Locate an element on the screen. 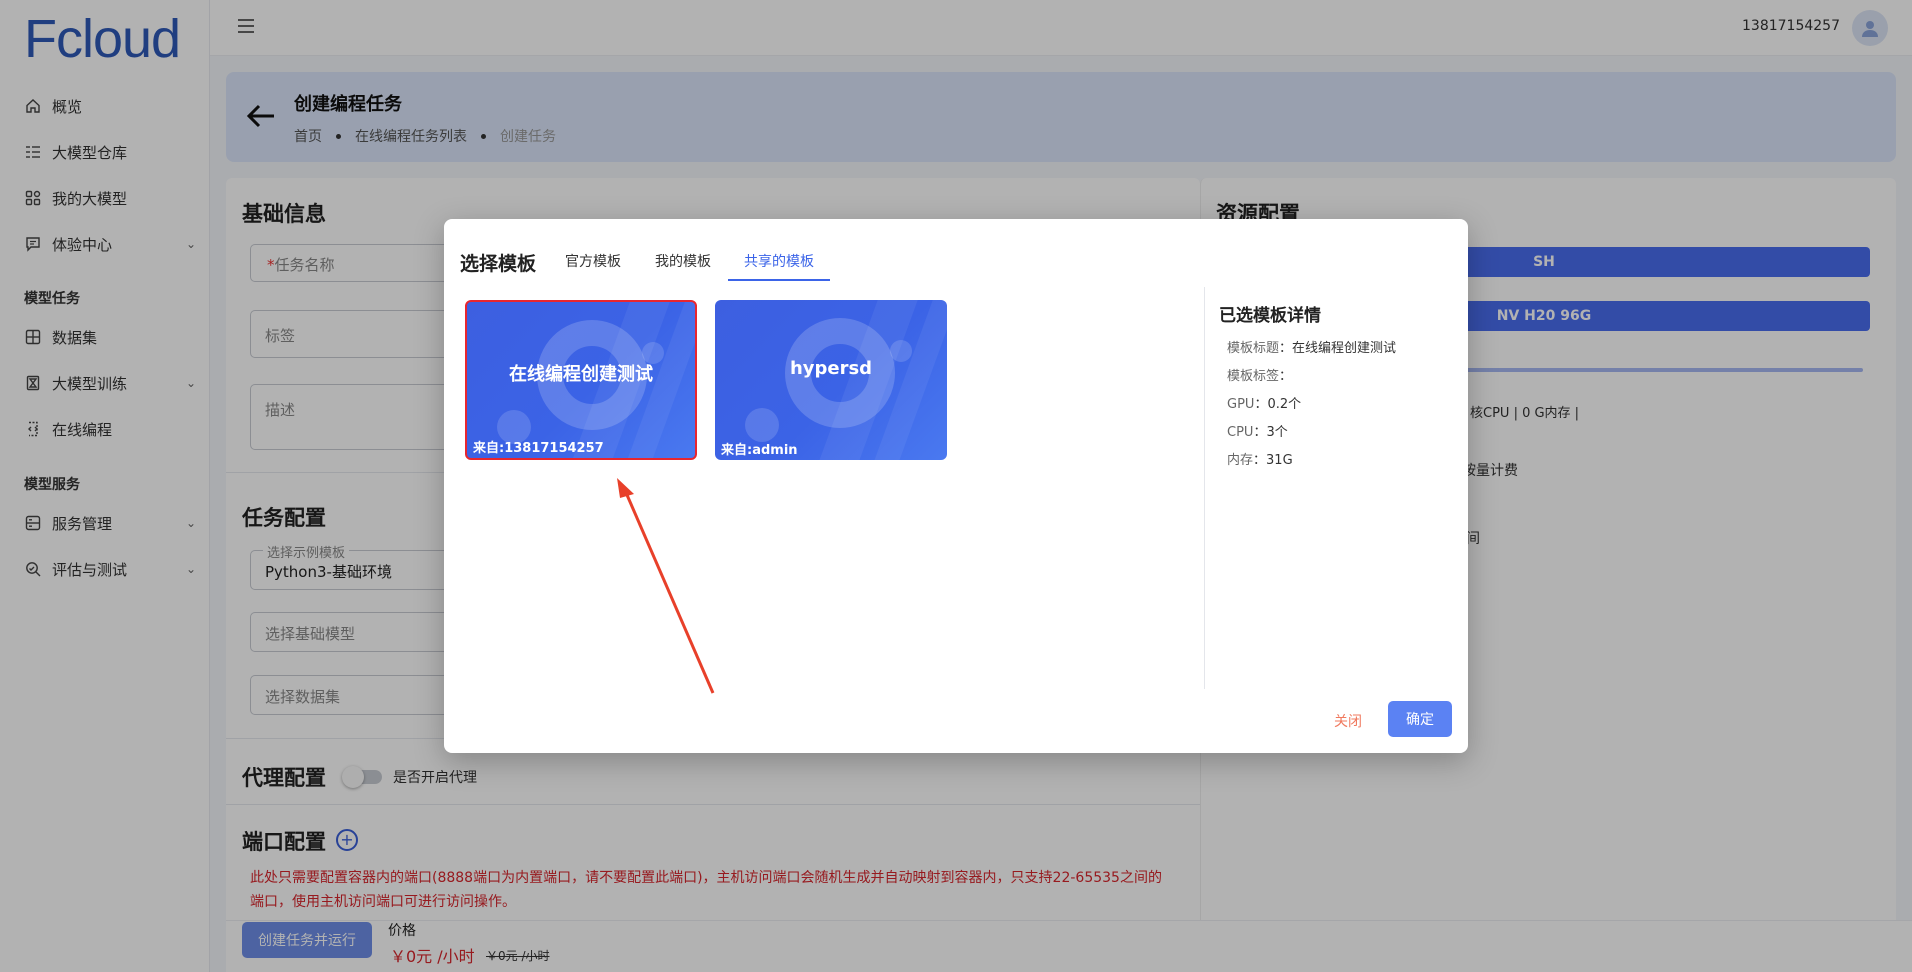  template-title: hypersd is located at coordinates (831, 368).